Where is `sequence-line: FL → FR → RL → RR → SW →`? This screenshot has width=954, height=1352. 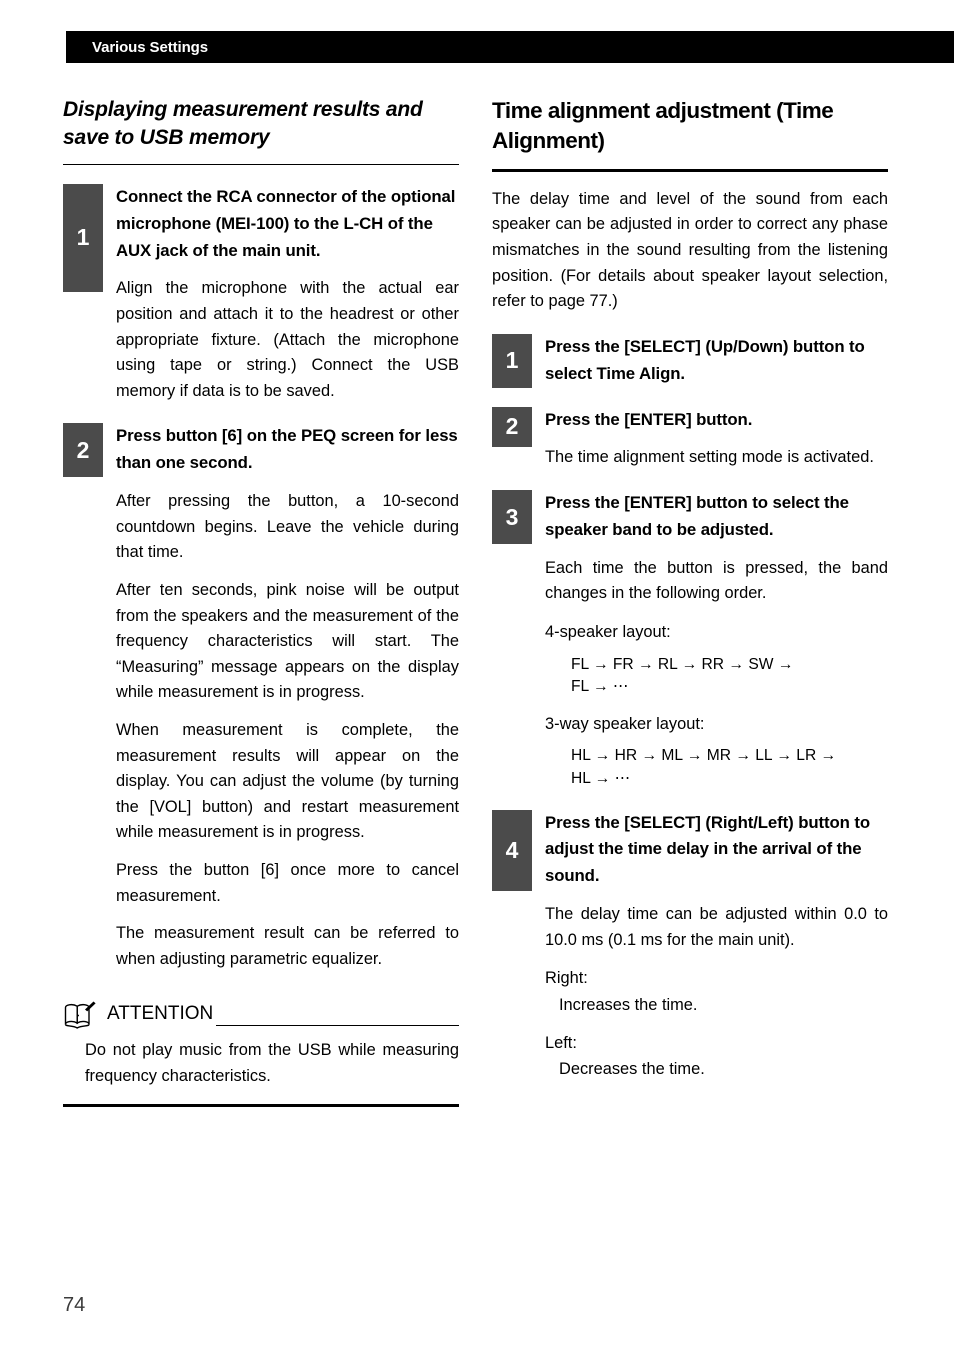
sequence-line: FL → FR → RL → RR → SW → is located at coordinates (682, 664).